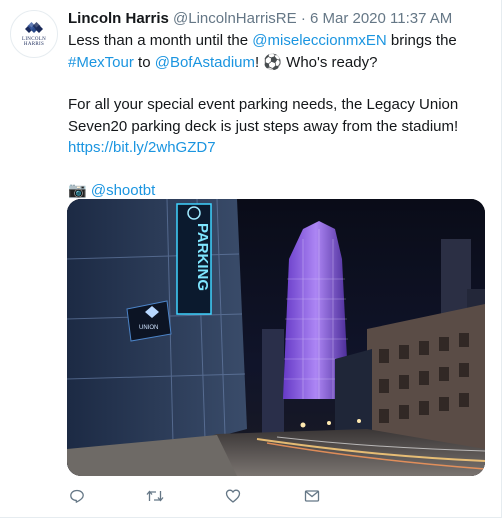  What do you see at coordinates (142, 147) in the screenshot?
I see `url-link: https://bit.ly/2whGZD7` at bounding box center [142, 147].